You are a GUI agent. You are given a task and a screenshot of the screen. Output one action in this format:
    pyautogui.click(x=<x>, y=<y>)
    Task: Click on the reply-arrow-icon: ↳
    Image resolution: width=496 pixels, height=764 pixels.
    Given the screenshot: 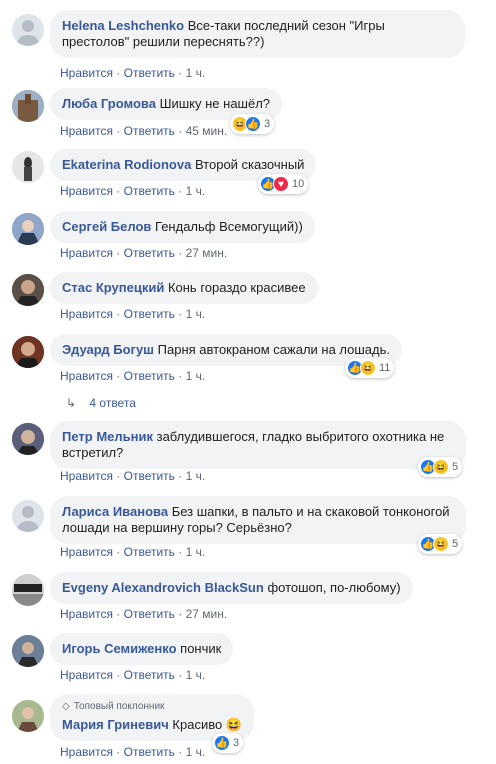 What is the action you would take?
    pyautogui.click(x=71, y=403)
    